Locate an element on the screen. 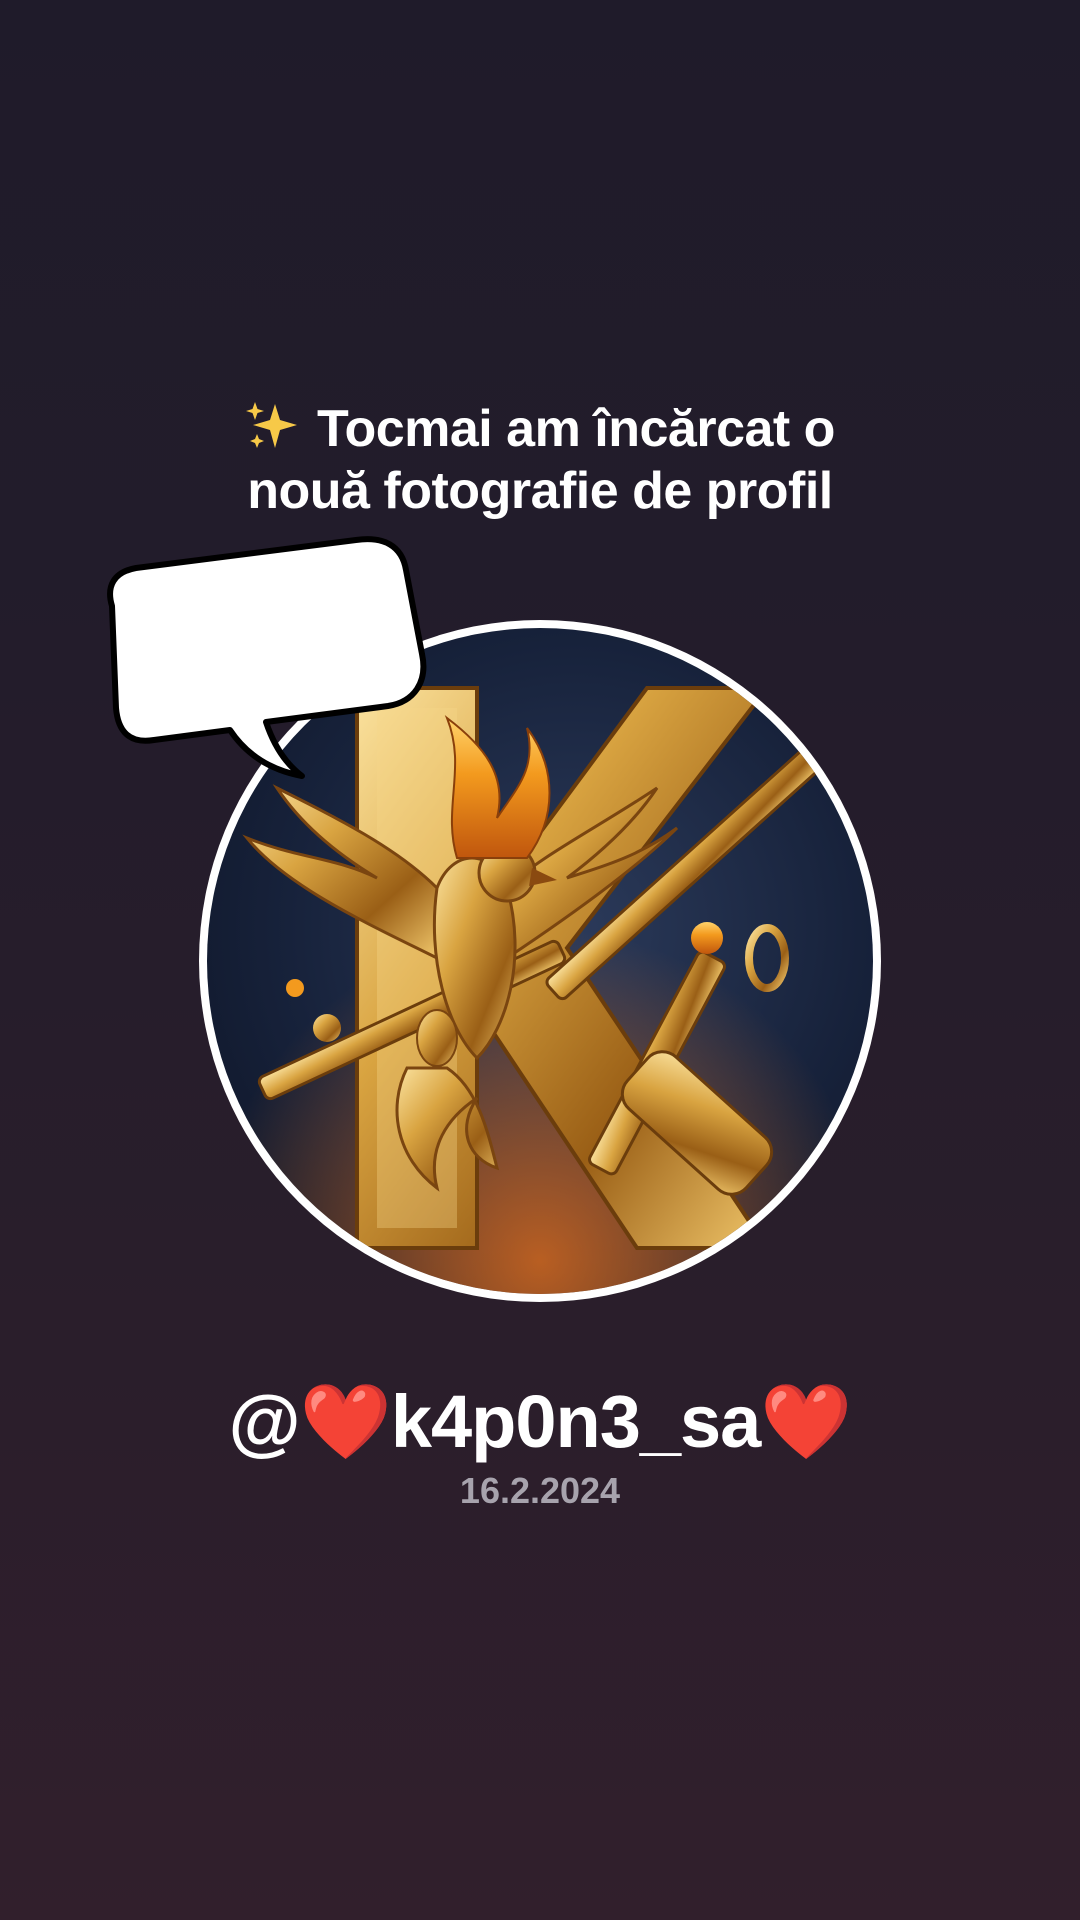 The image size is (1080, 1920). sparkles-icon is located at coordinates (272, 425).